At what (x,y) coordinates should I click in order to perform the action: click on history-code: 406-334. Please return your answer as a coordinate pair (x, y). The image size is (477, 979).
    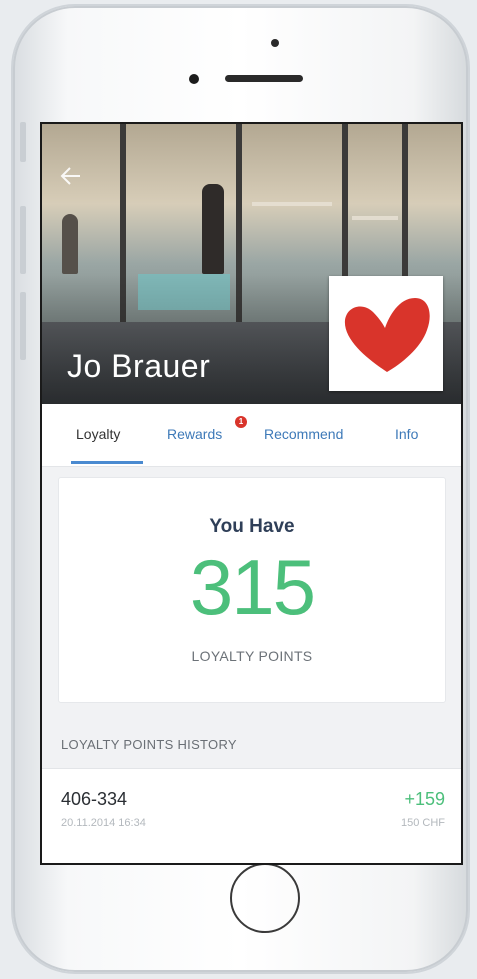
    Looking at the image, I should click on (94, 799).